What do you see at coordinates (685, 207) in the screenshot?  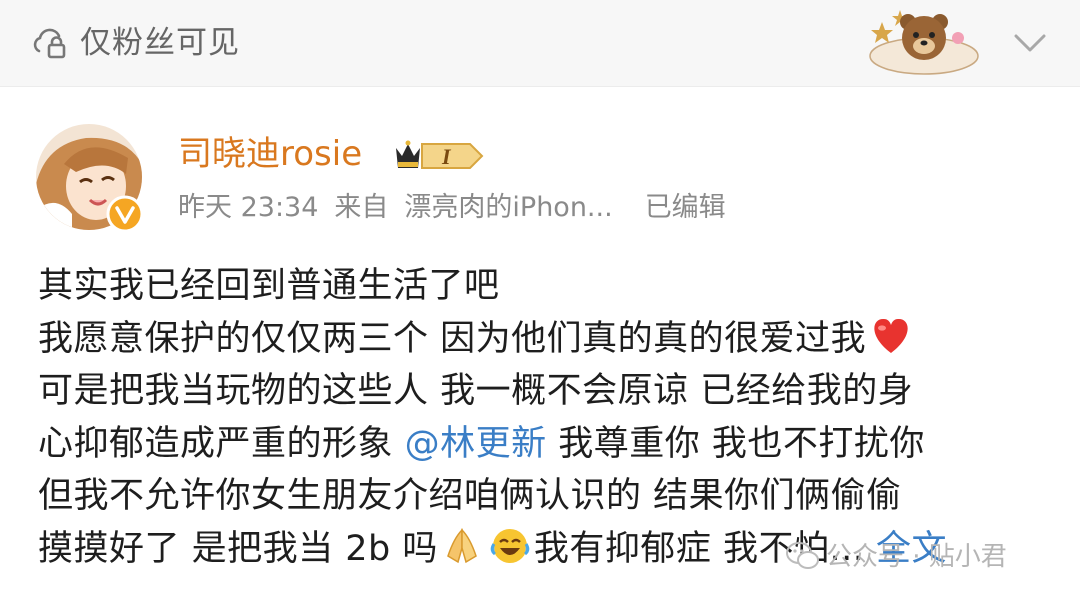 I see `edited-label: 已编辑` at bounding box center [685, 207].